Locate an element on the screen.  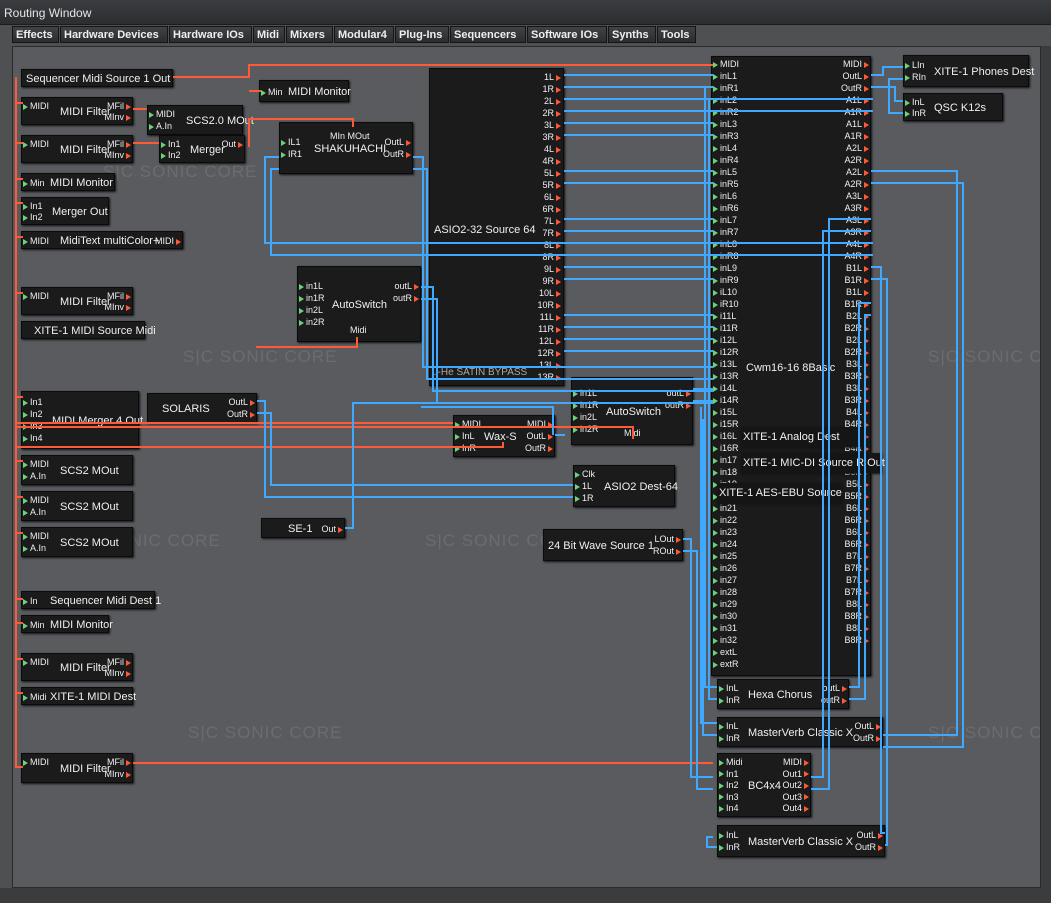
tab-tools: Tools is located at coordinates (676, 34).